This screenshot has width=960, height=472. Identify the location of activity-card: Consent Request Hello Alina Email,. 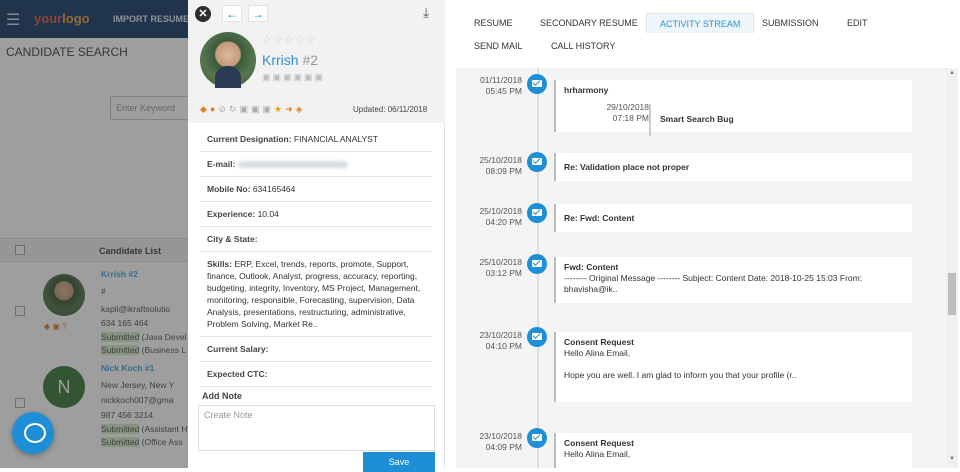
(733, 450).